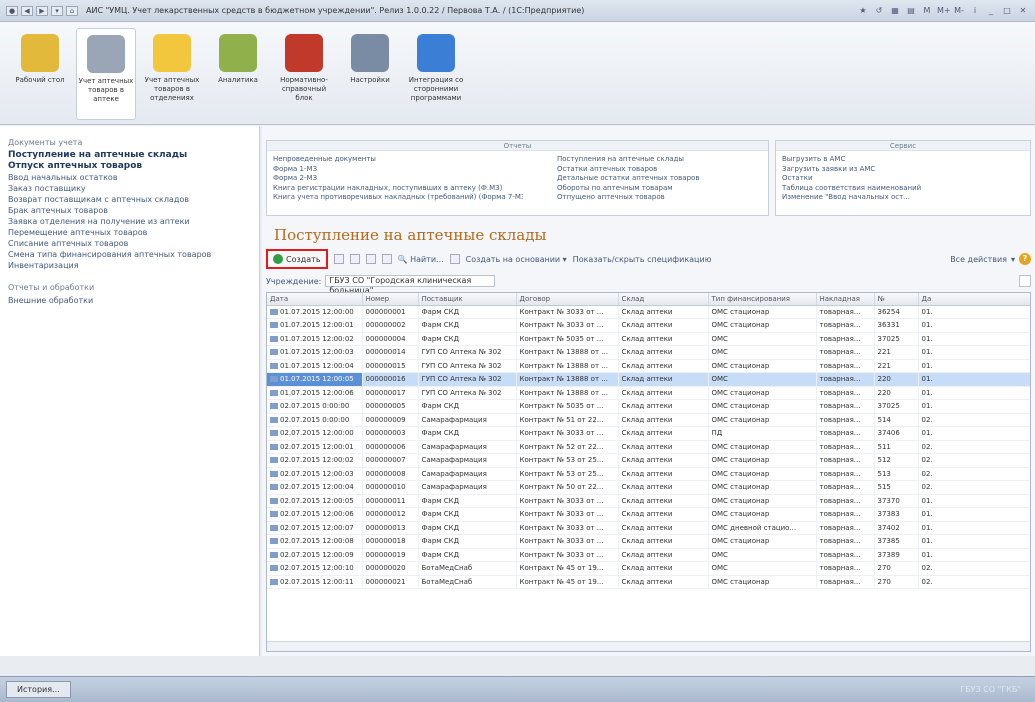 The width and height of the screenshot is (1035, 702). Describe the element at coordinates (902, 160) in the screenshot. I see `report-link: Выгрузить в АМС` at that location.